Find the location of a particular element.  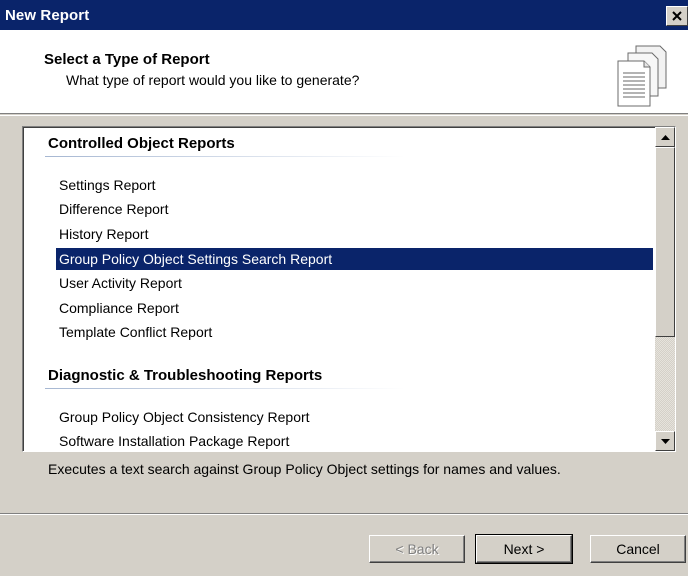

back-button: < Back is located at coordinates (417, 549).